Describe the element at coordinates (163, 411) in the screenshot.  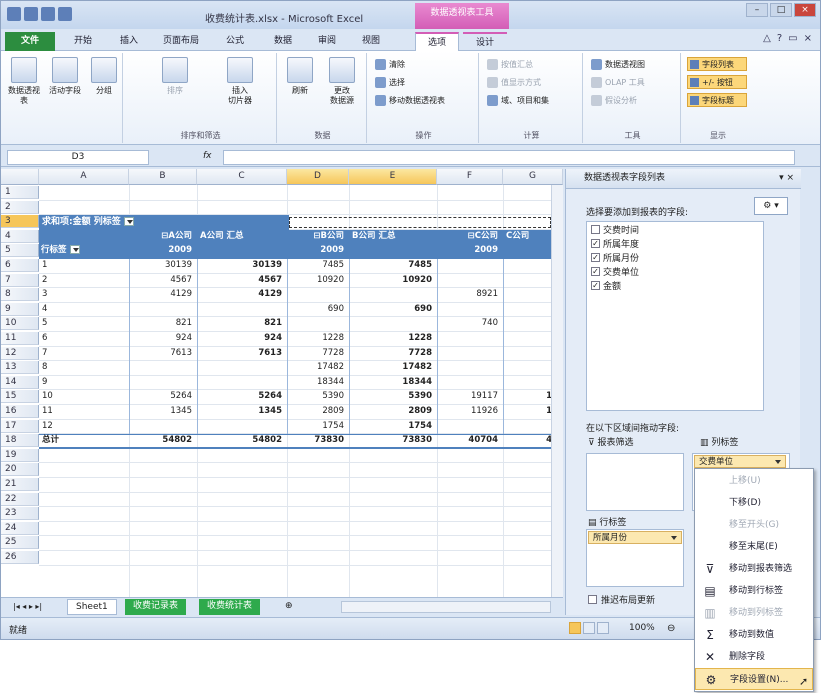
I see `pivot-value-cell: 1345` at that location.